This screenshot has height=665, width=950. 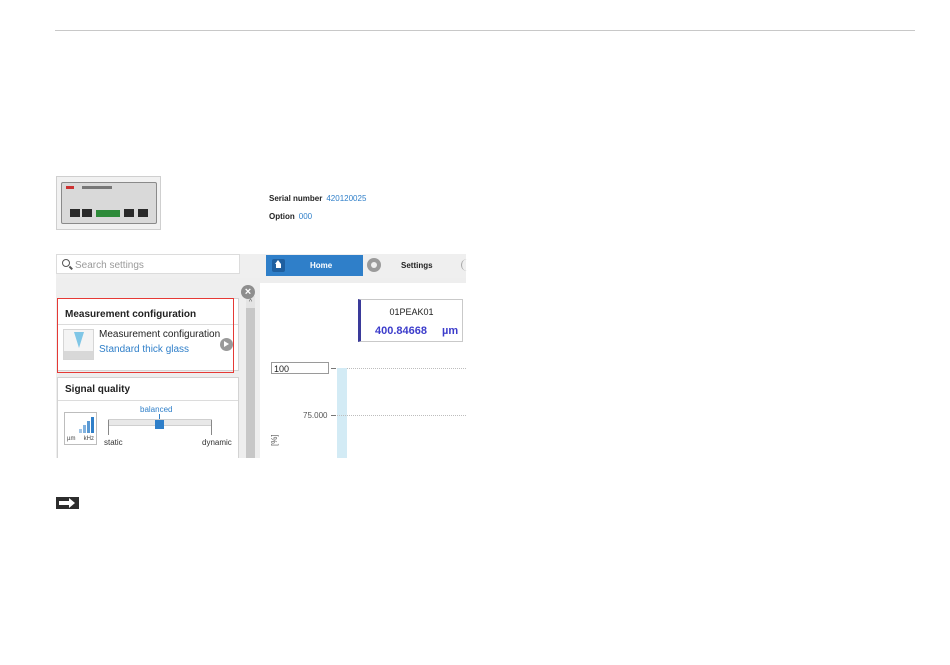 I want to click on device-label-strip, so click(x=97, y=187).